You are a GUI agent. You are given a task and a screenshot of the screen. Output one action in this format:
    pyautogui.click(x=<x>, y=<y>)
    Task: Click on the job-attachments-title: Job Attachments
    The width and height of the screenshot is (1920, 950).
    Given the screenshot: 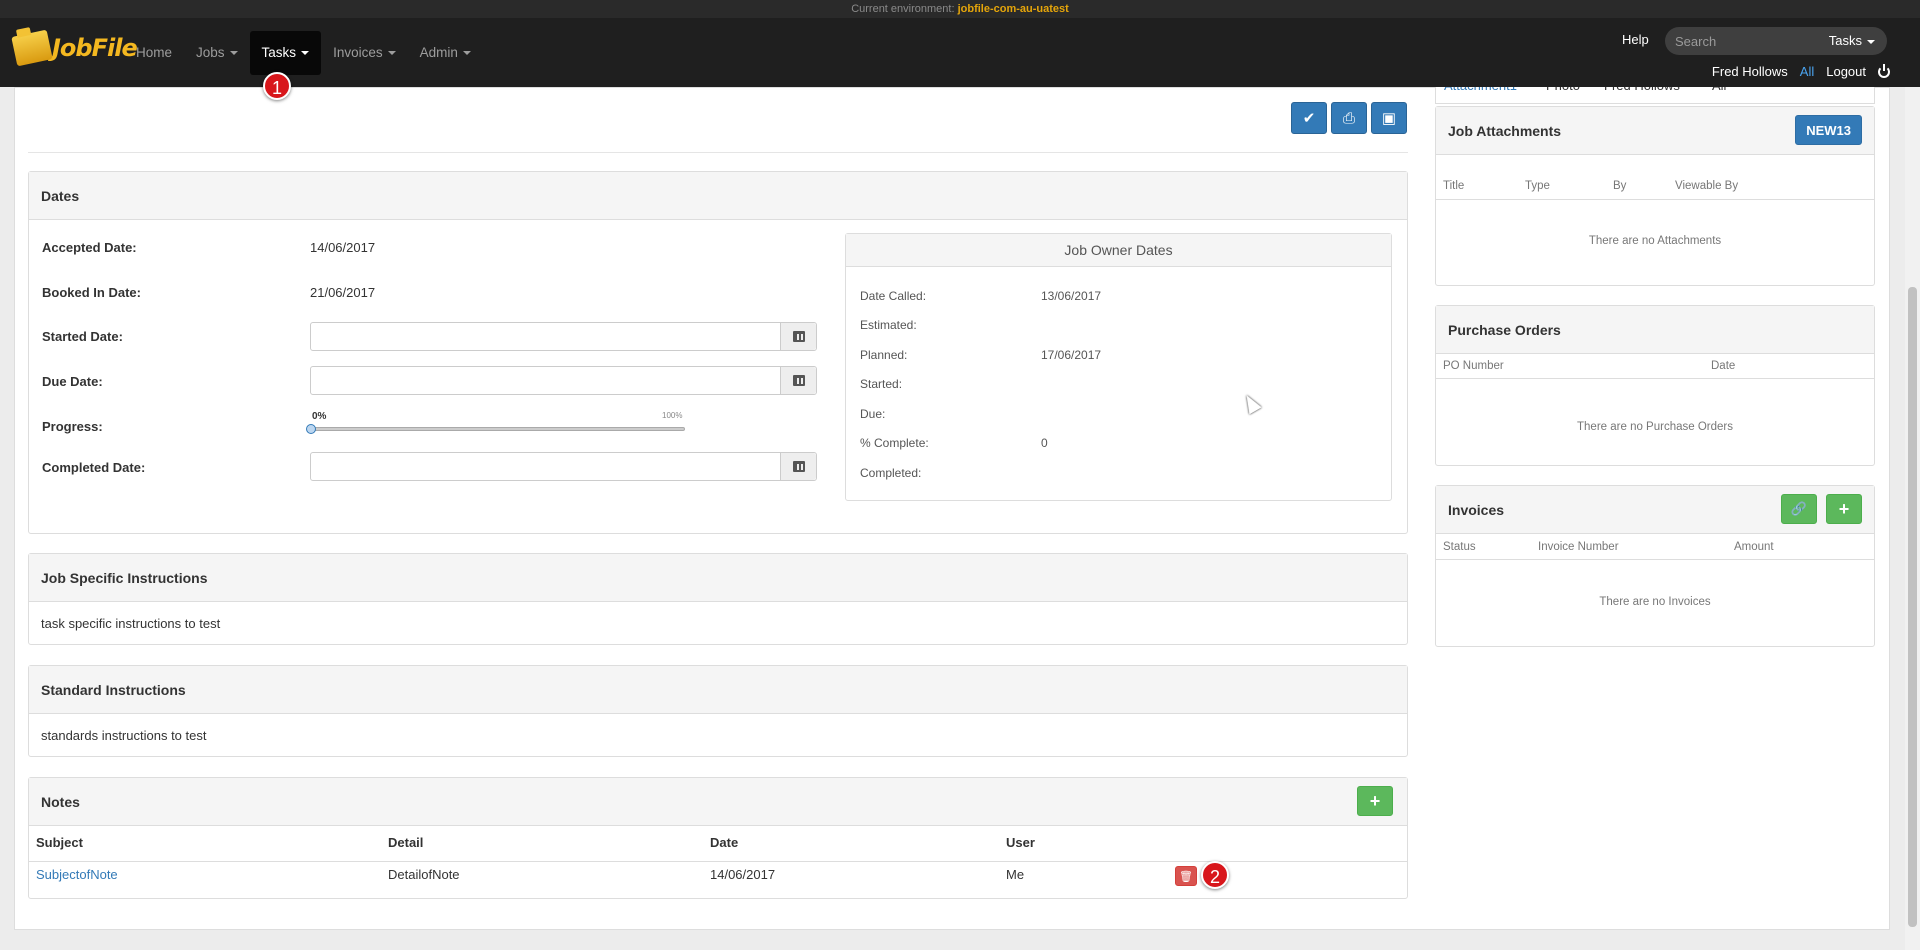 What is the action you would take?
    pyautogui.click(x=1505, y=130)
    